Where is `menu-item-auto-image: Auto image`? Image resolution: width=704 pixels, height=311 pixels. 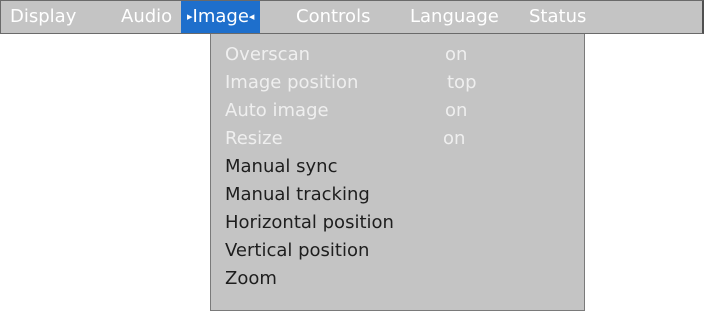
menu-item-auto-image: Auto image is located at coordinates (277, 110).